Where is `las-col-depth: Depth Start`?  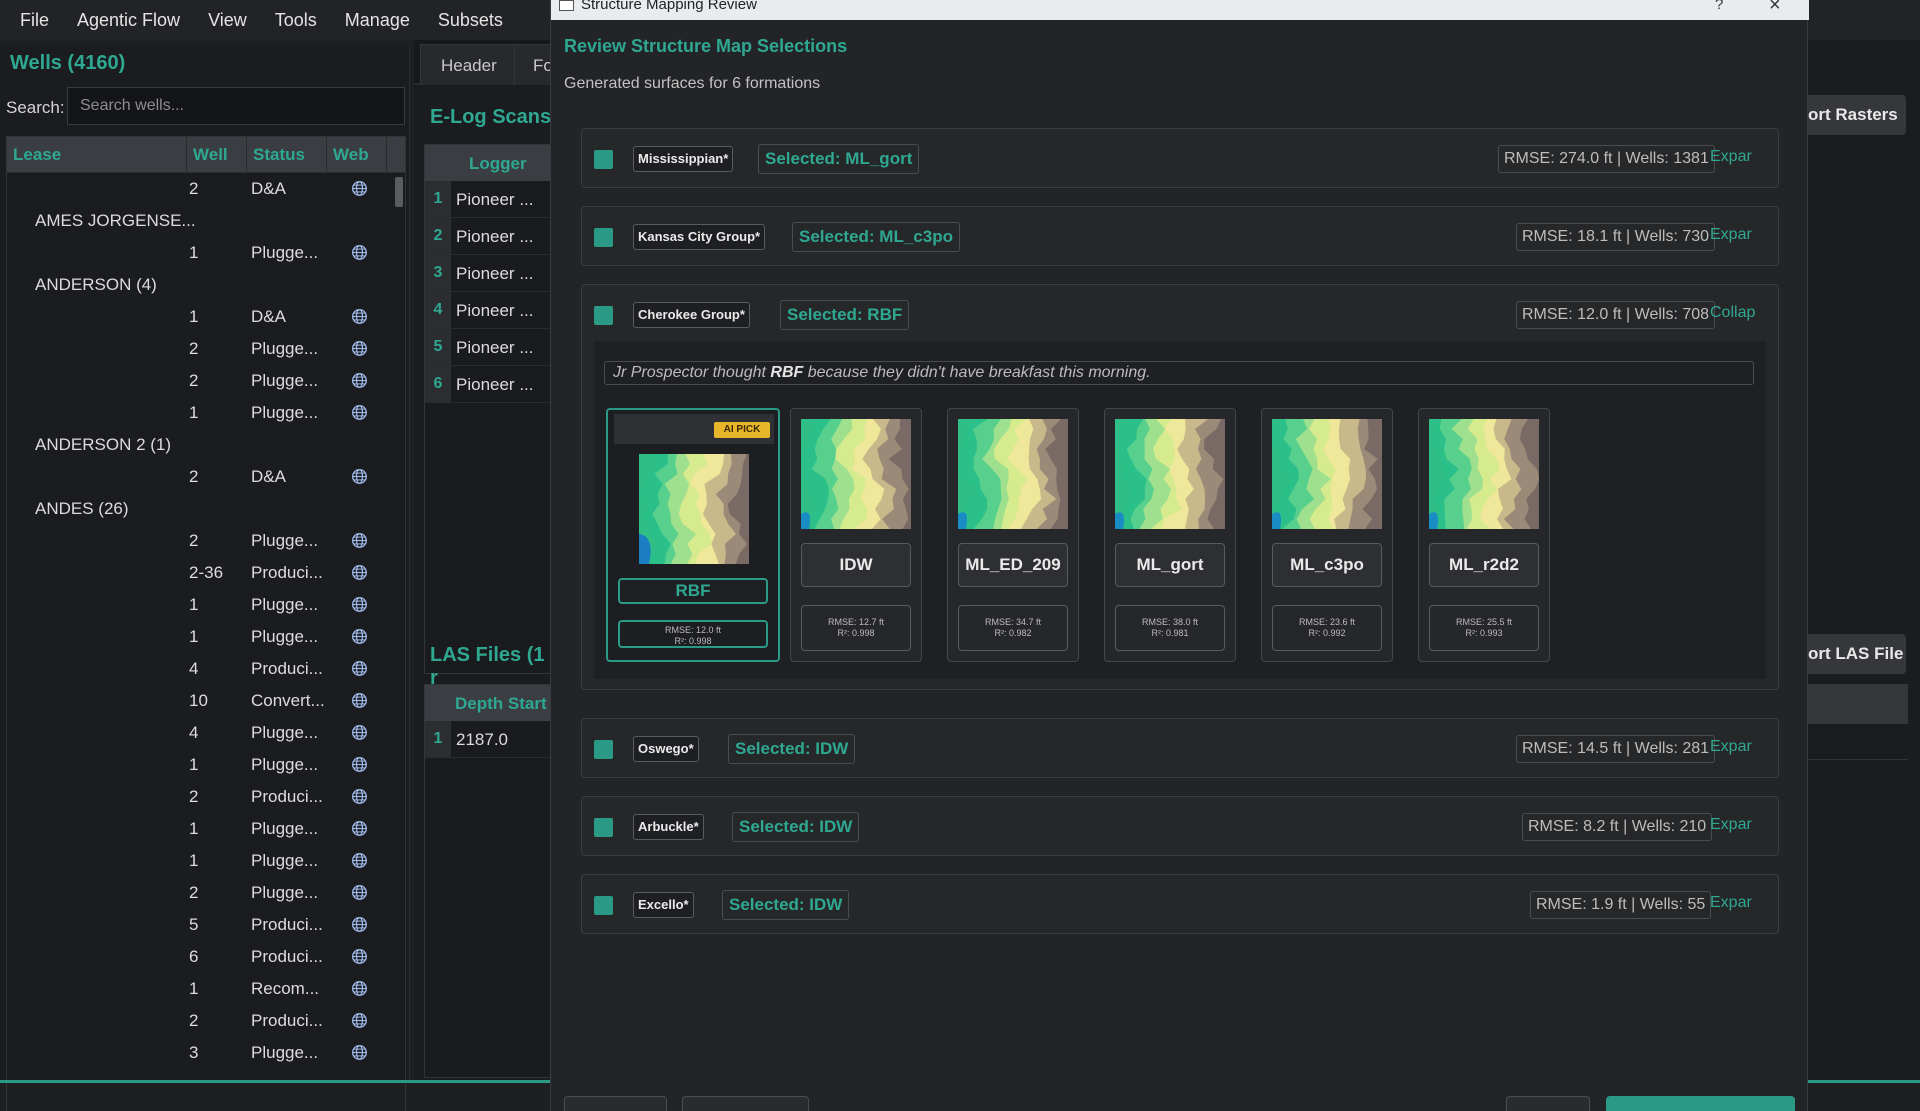 las-col-depth: Depth Start is located at coordinates (501, 704).